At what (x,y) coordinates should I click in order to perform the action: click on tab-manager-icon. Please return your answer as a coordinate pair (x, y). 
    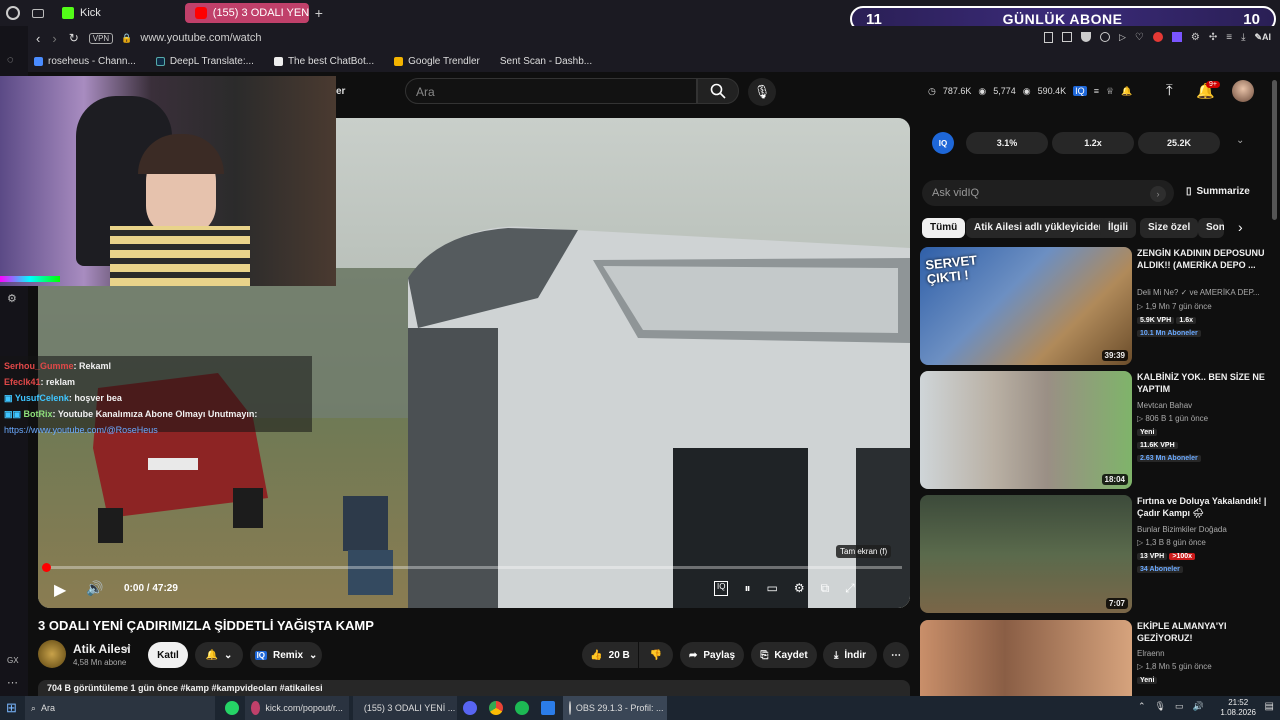
    Looking at the image, I should click on (38, 13).